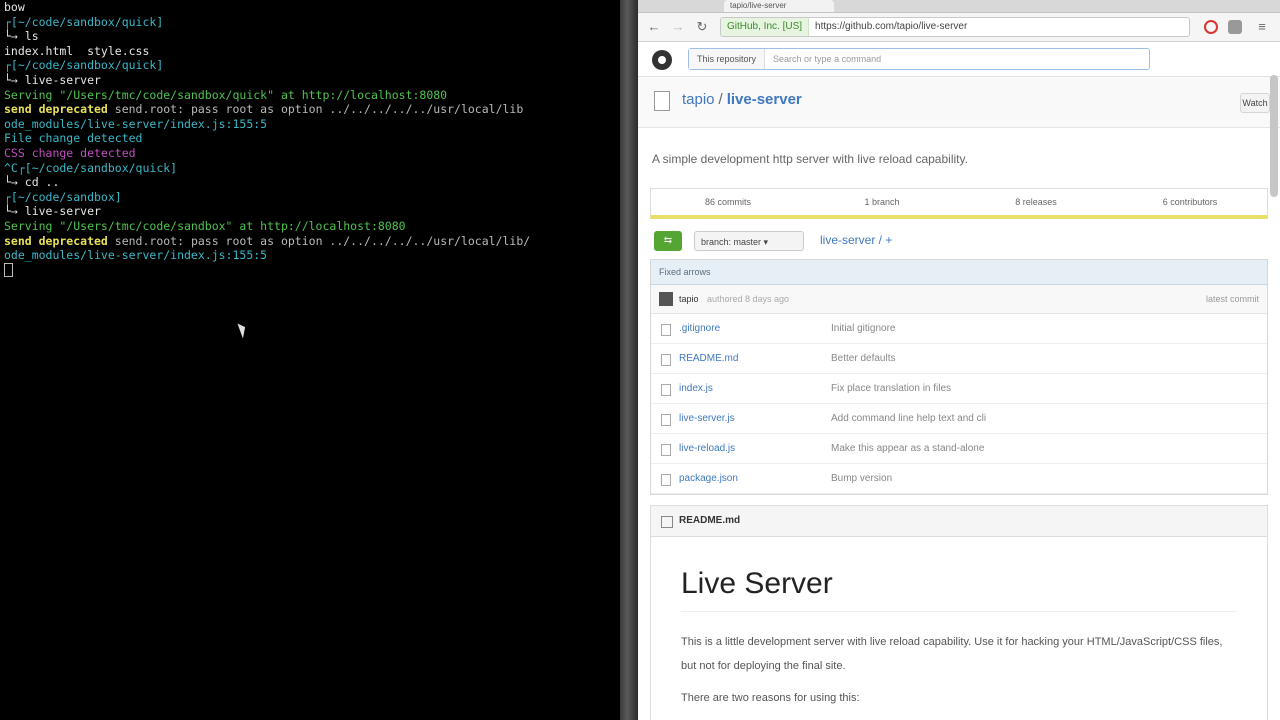  I want to click on file-name: README.md, so click(708, 358).